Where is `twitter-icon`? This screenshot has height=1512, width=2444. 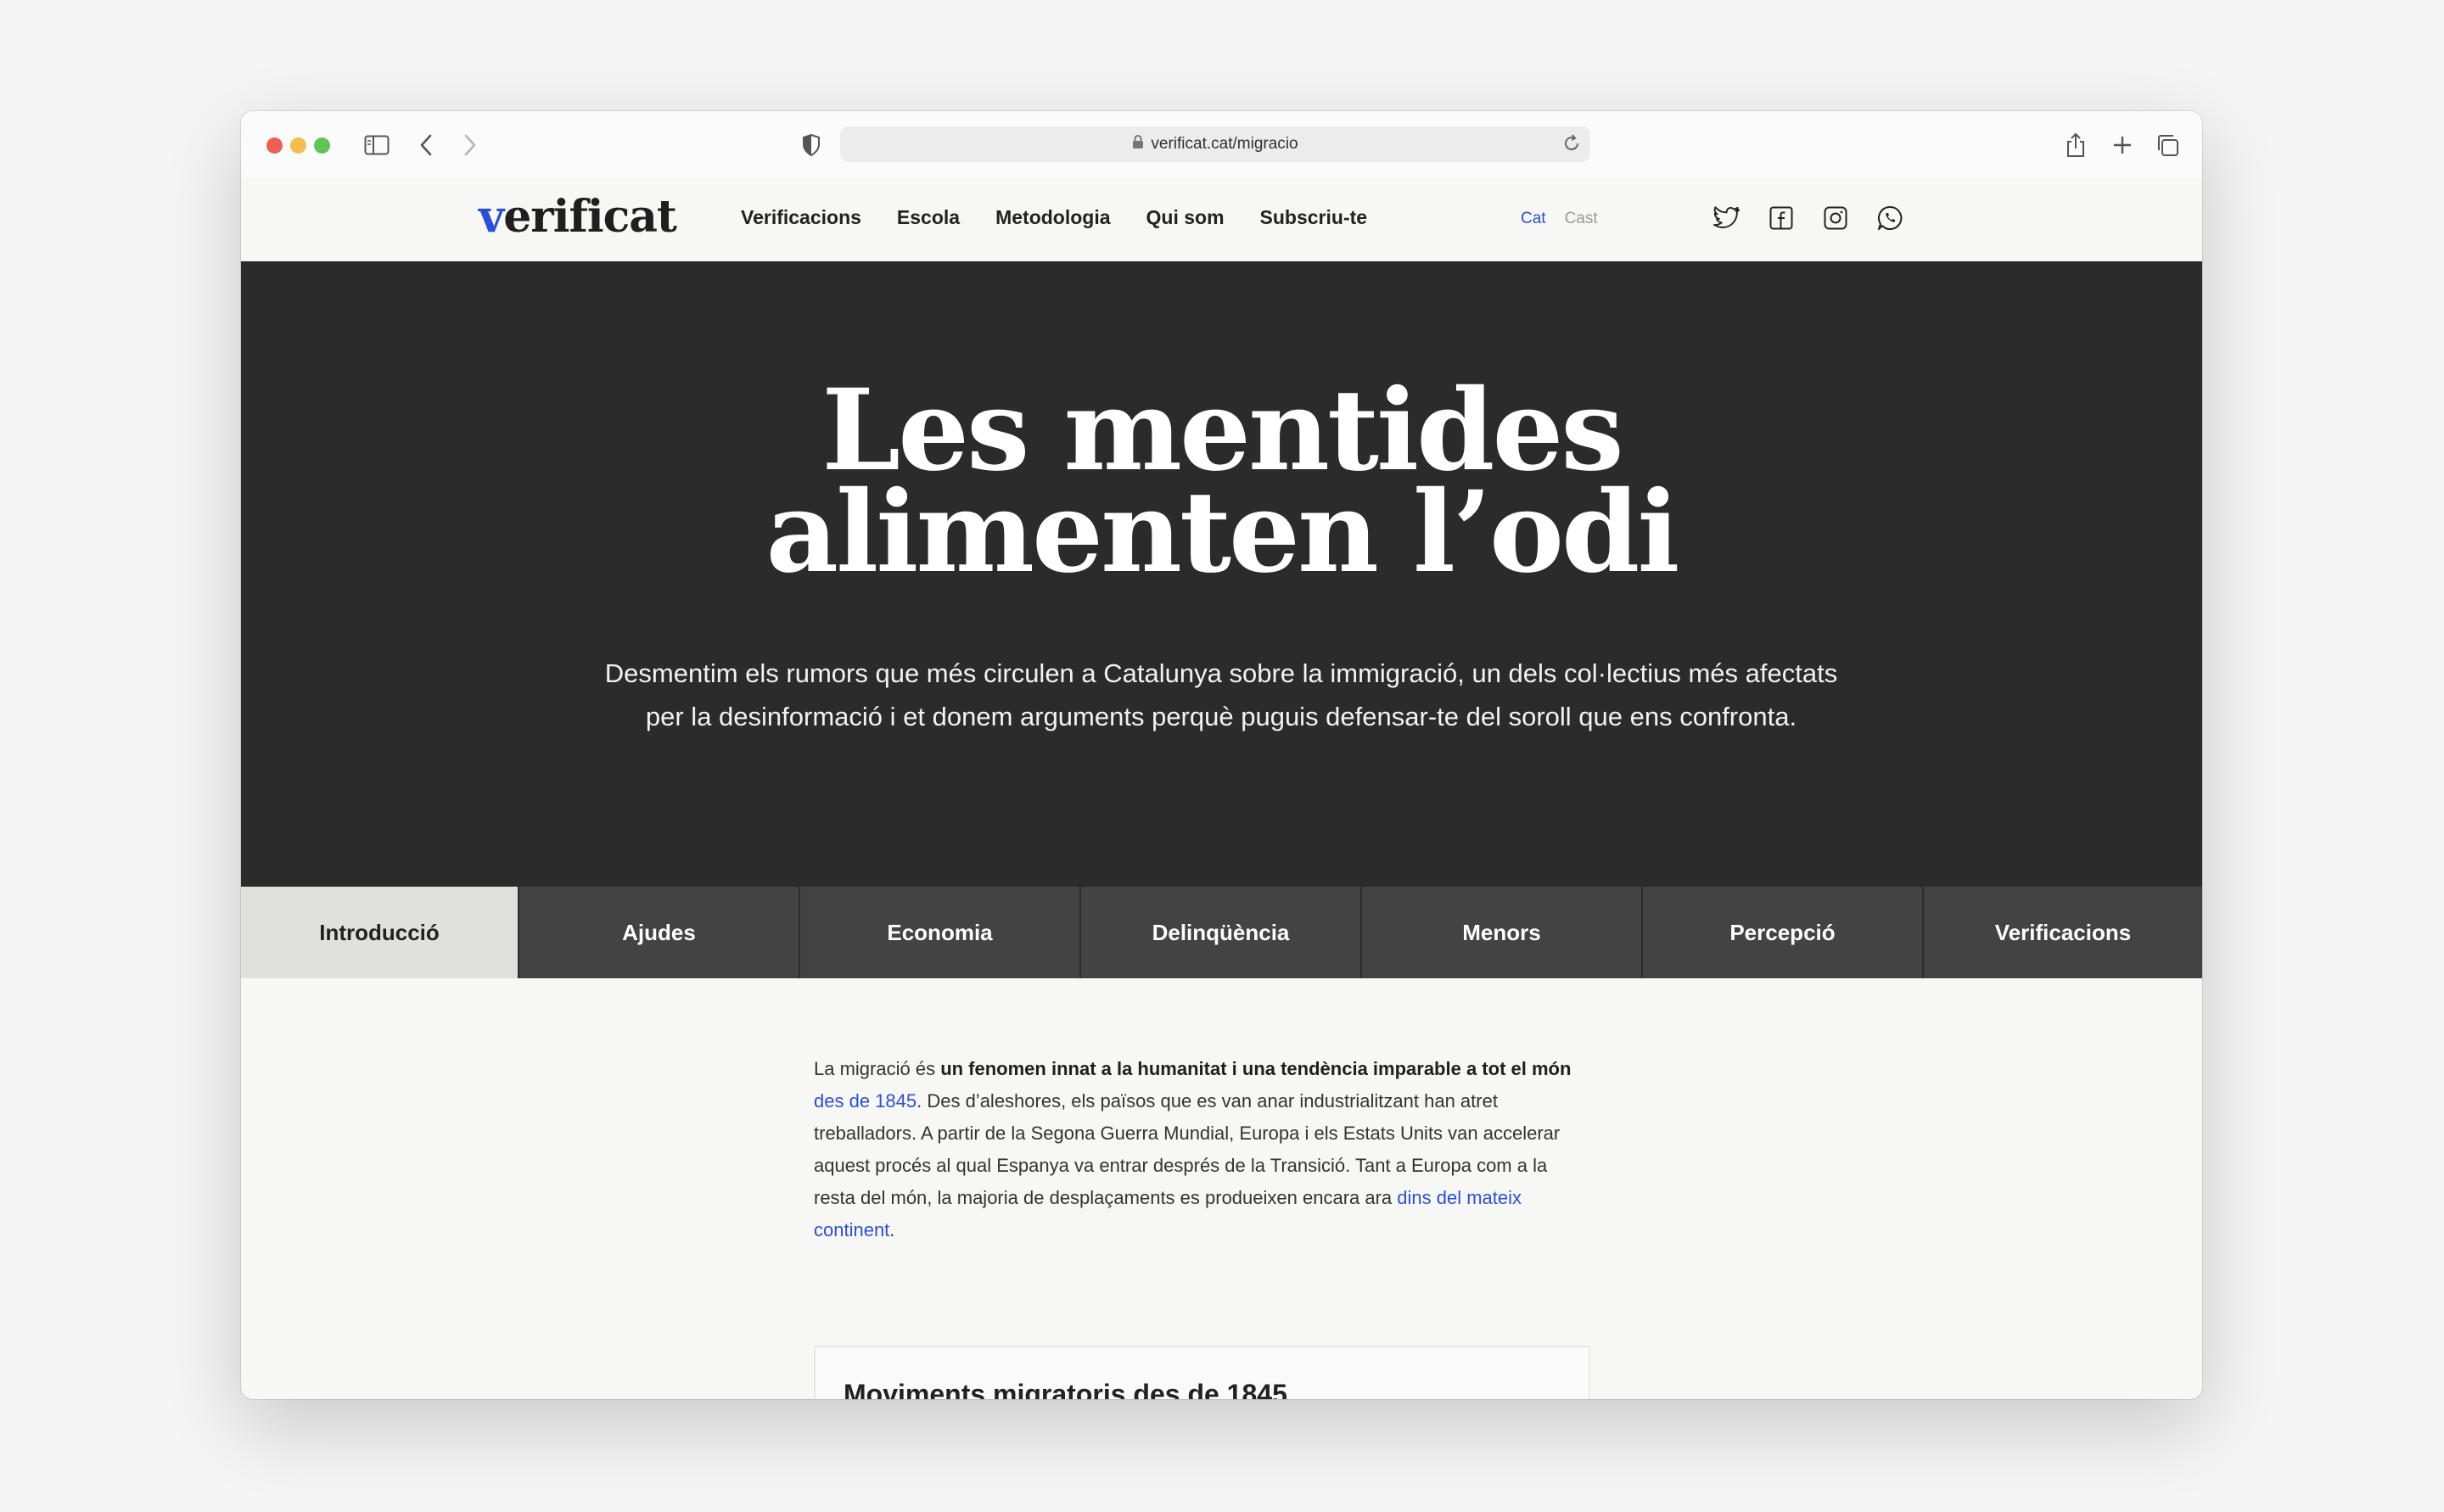
twitter-icon is located at coordinates (1727, 218).